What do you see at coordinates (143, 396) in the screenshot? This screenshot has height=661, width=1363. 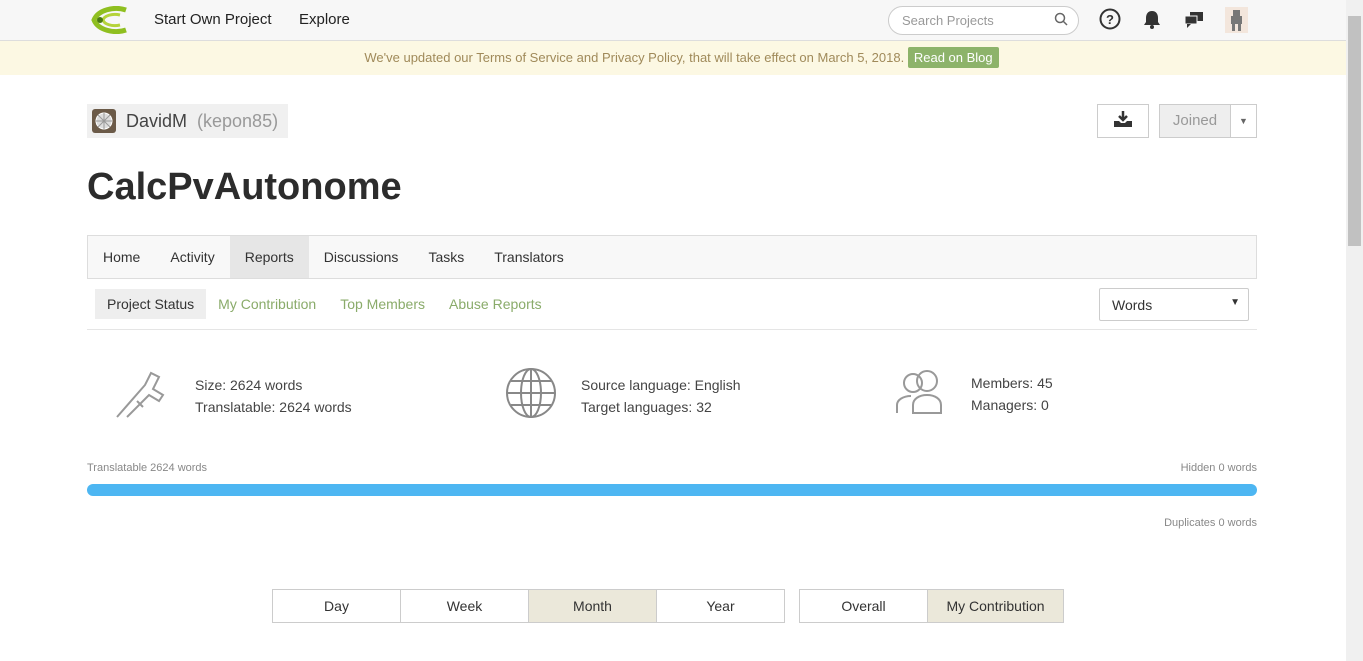 I see `caliper-icon` at bounding box center [143, 396].